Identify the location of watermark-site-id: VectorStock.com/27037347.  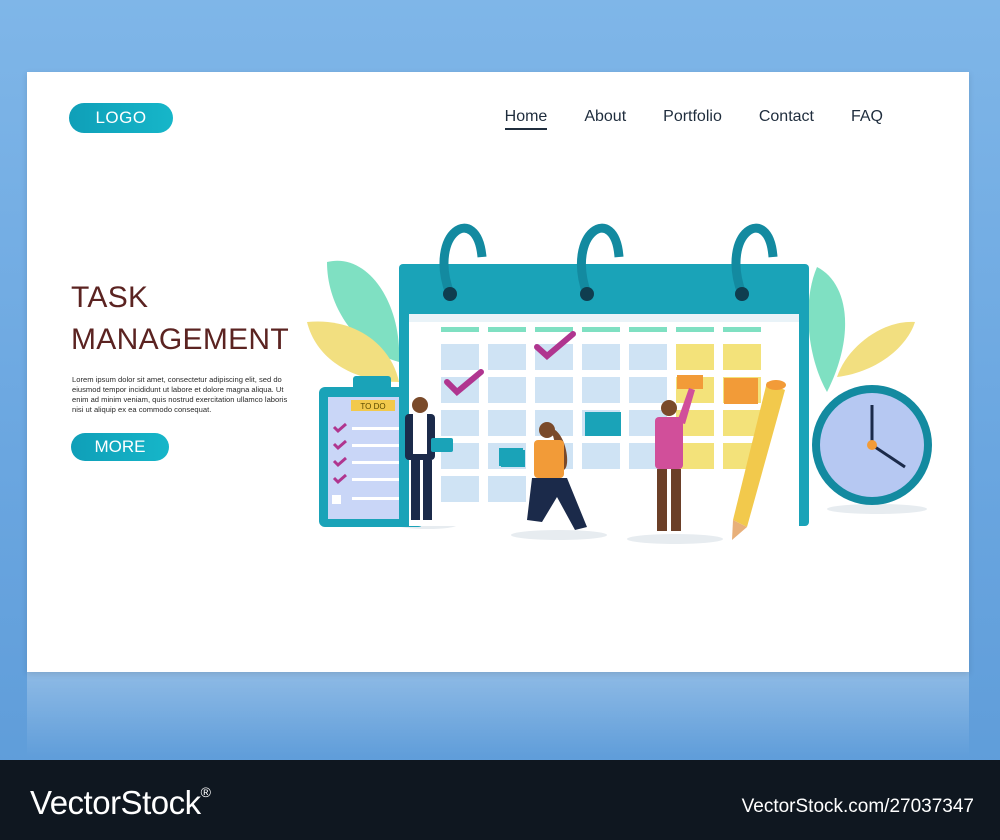
(857, 806).